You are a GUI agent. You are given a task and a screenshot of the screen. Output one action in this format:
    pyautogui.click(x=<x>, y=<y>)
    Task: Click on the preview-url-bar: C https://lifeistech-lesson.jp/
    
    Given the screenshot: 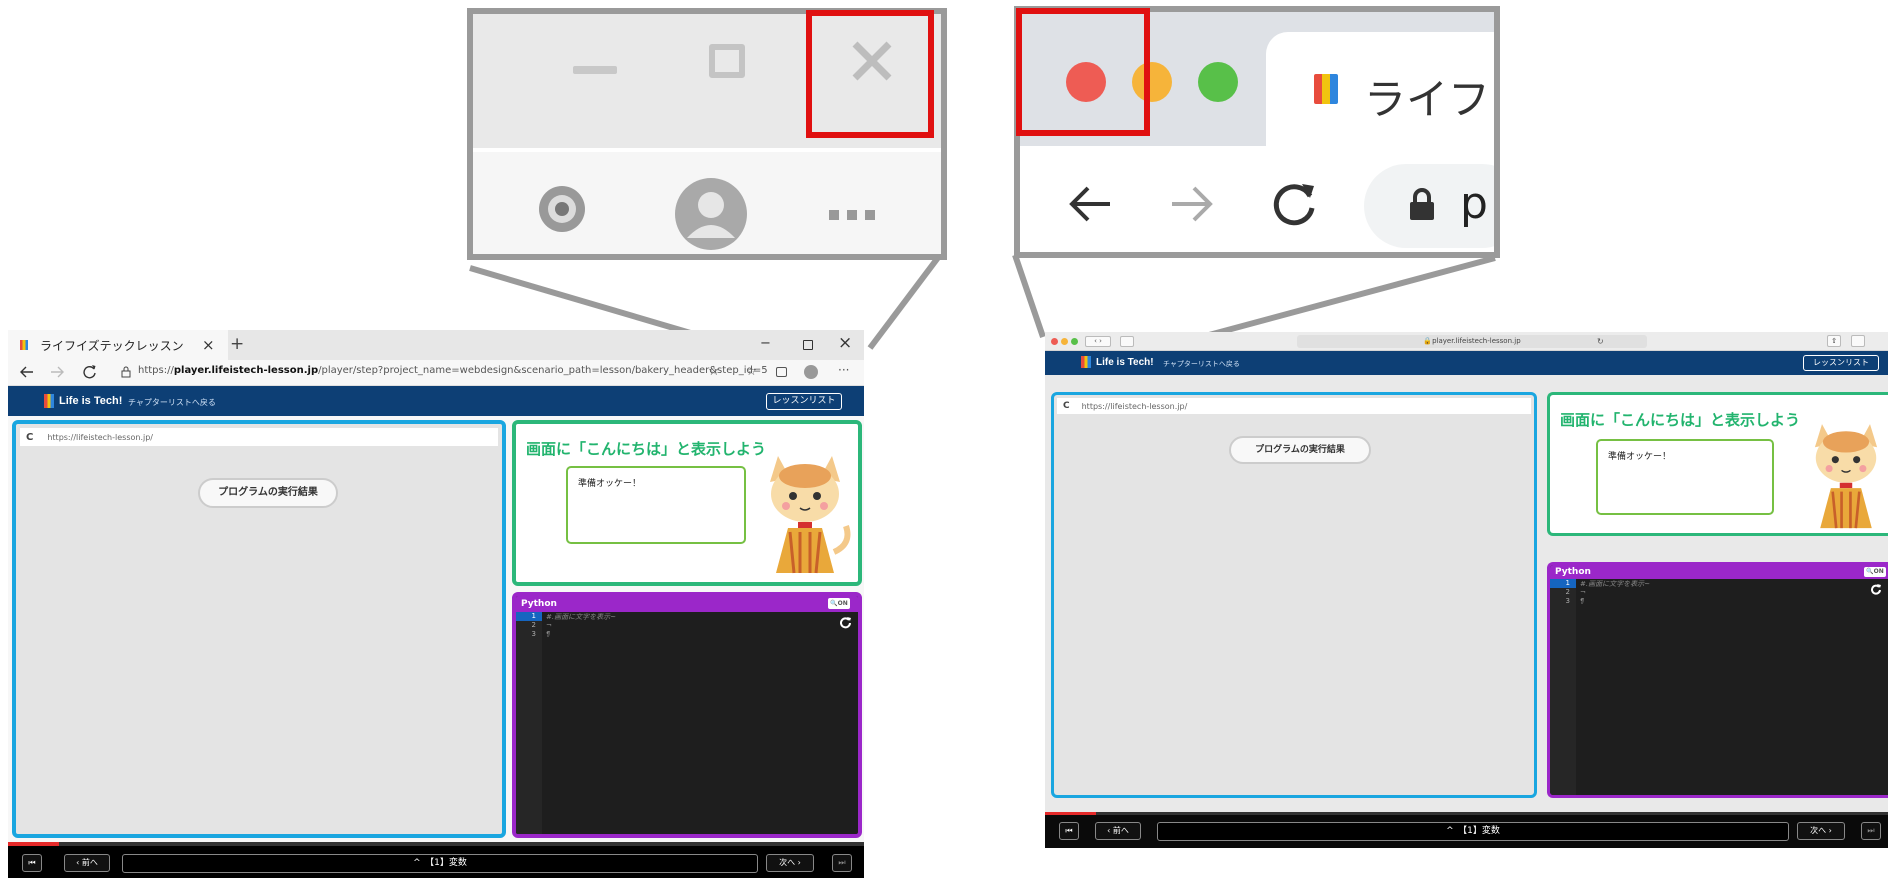 What is the action you would take?
    pyautogui.click(x=1294, y=406)
    